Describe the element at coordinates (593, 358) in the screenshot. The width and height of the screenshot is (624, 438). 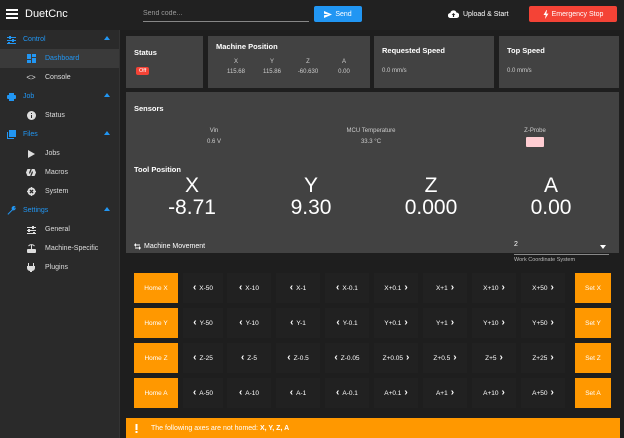
I see `set-axis-button: Set Z` at that location.